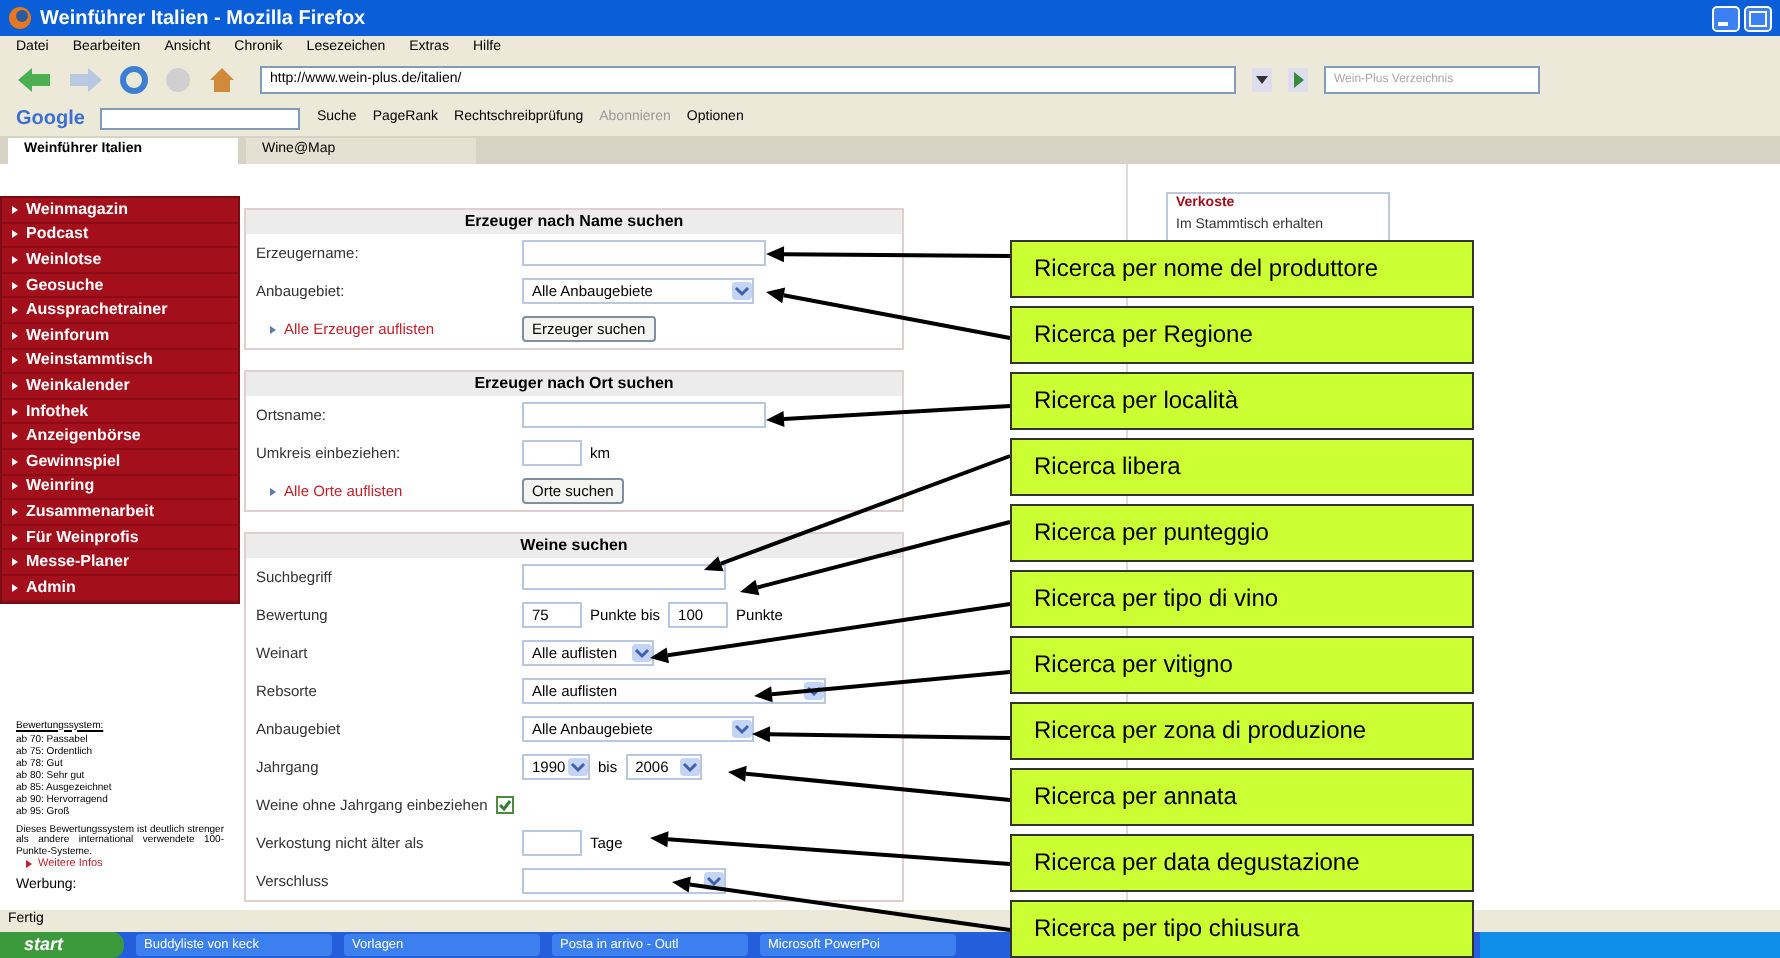 The height and width of the screenshot is (958, 1780). I want to click on sidebar-item: Podcast, so click(57, 234).